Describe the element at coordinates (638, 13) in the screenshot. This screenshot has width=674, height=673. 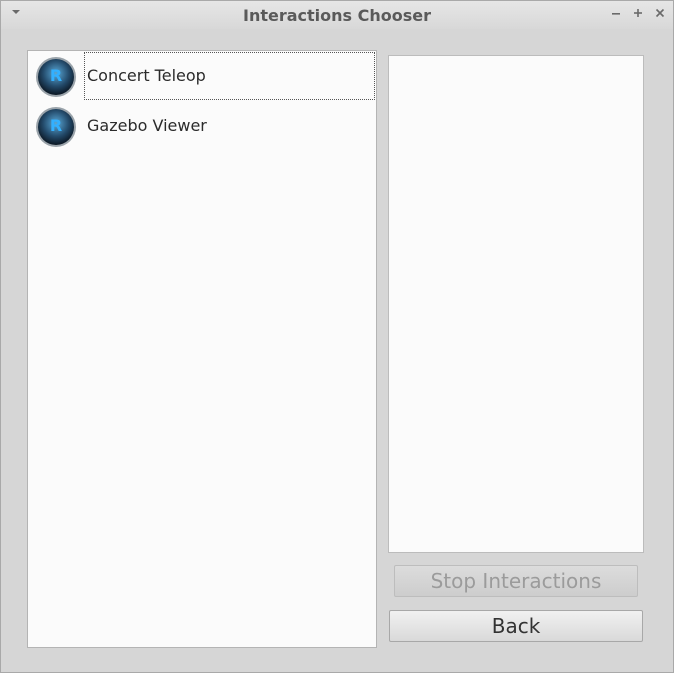
I see `maximize-icon` at that location.